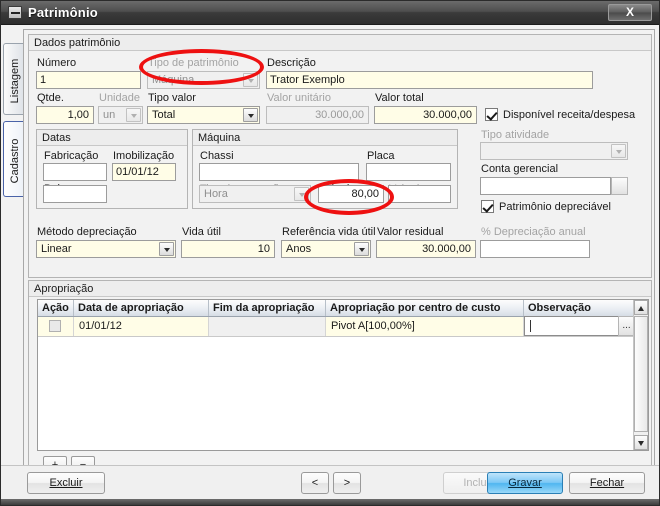  I want to click on scrollbar-thumb, so click(641, 374).